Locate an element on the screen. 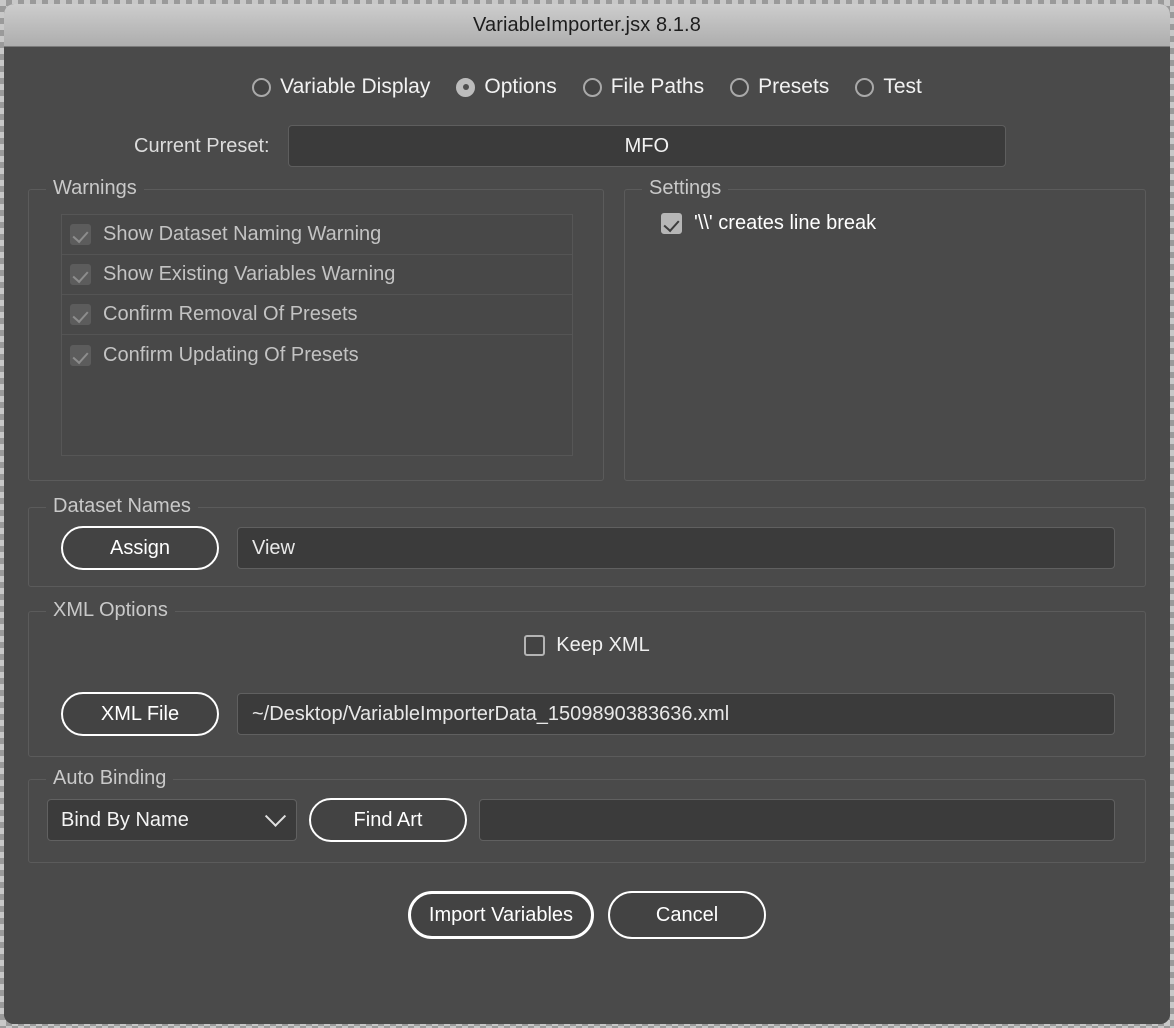 Image resolution: width=1174 pixels, height=1028 pixels. auto-binding-panel: Auto Binding Bind By Name Find Art is located at coordinates (587, 815).